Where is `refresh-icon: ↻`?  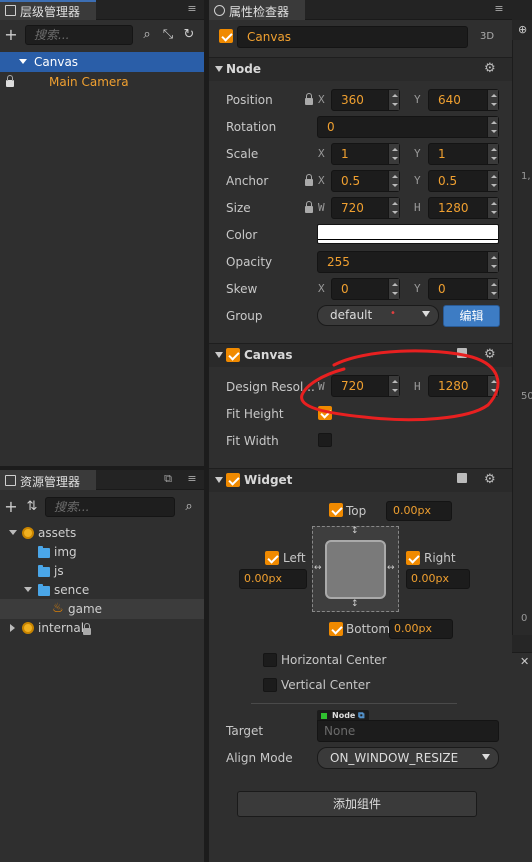 refresh-icon: ↻ is located at coordinates (189, 35).